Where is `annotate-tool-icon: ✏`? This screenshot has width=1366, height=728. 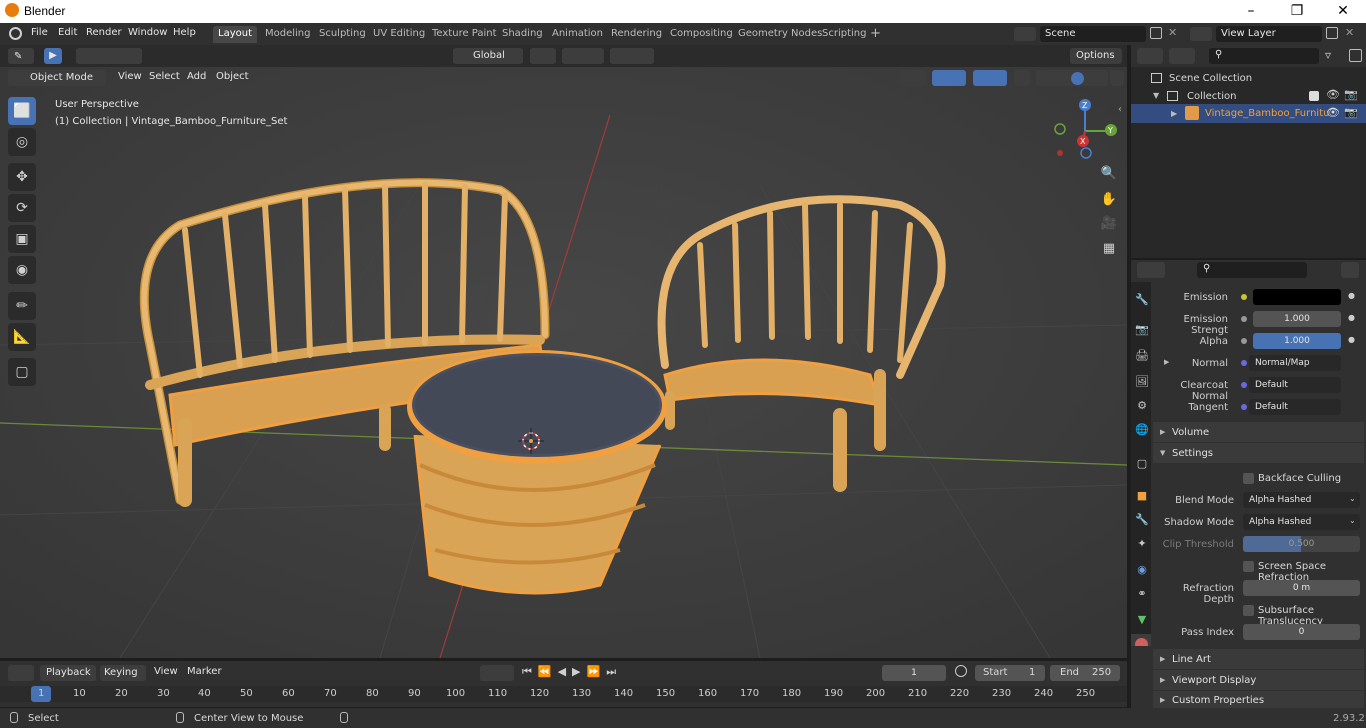 annotate-tool-icon: ✏ is located at coordinates (22, 306).